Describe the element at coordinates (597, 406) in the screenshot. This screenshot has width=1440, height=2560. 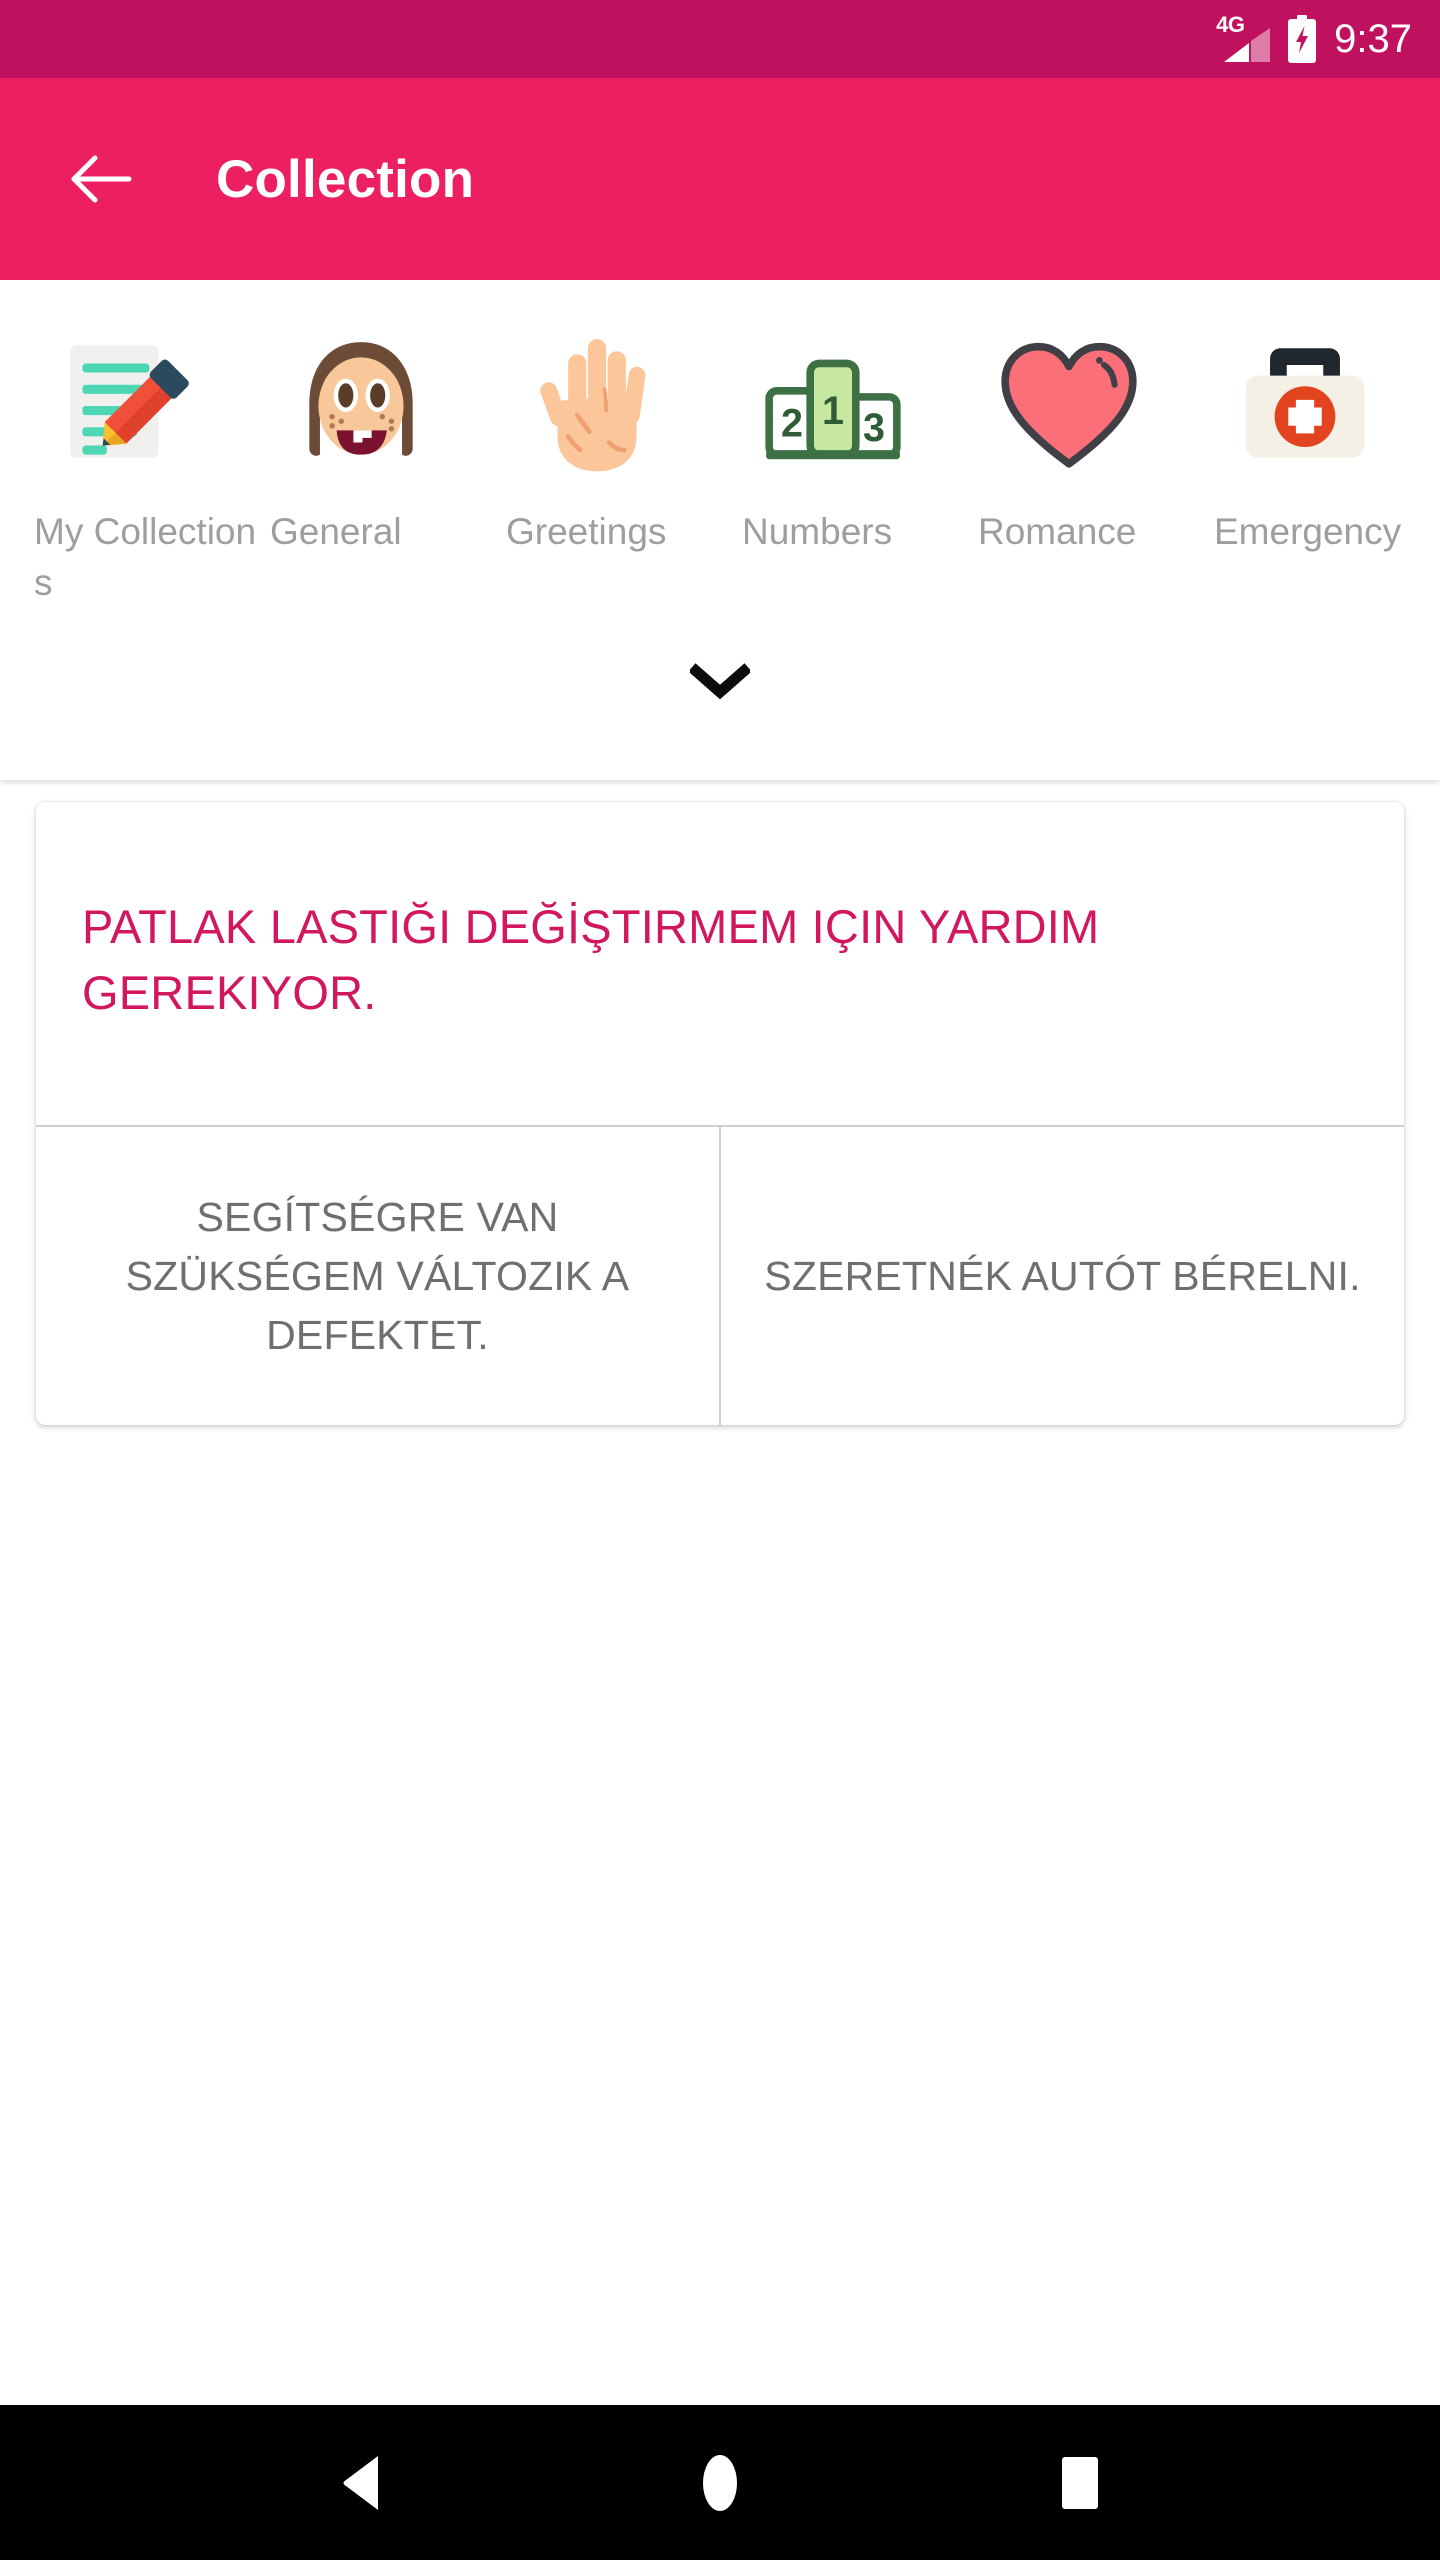
I see `raised-hand-icon` at that location.